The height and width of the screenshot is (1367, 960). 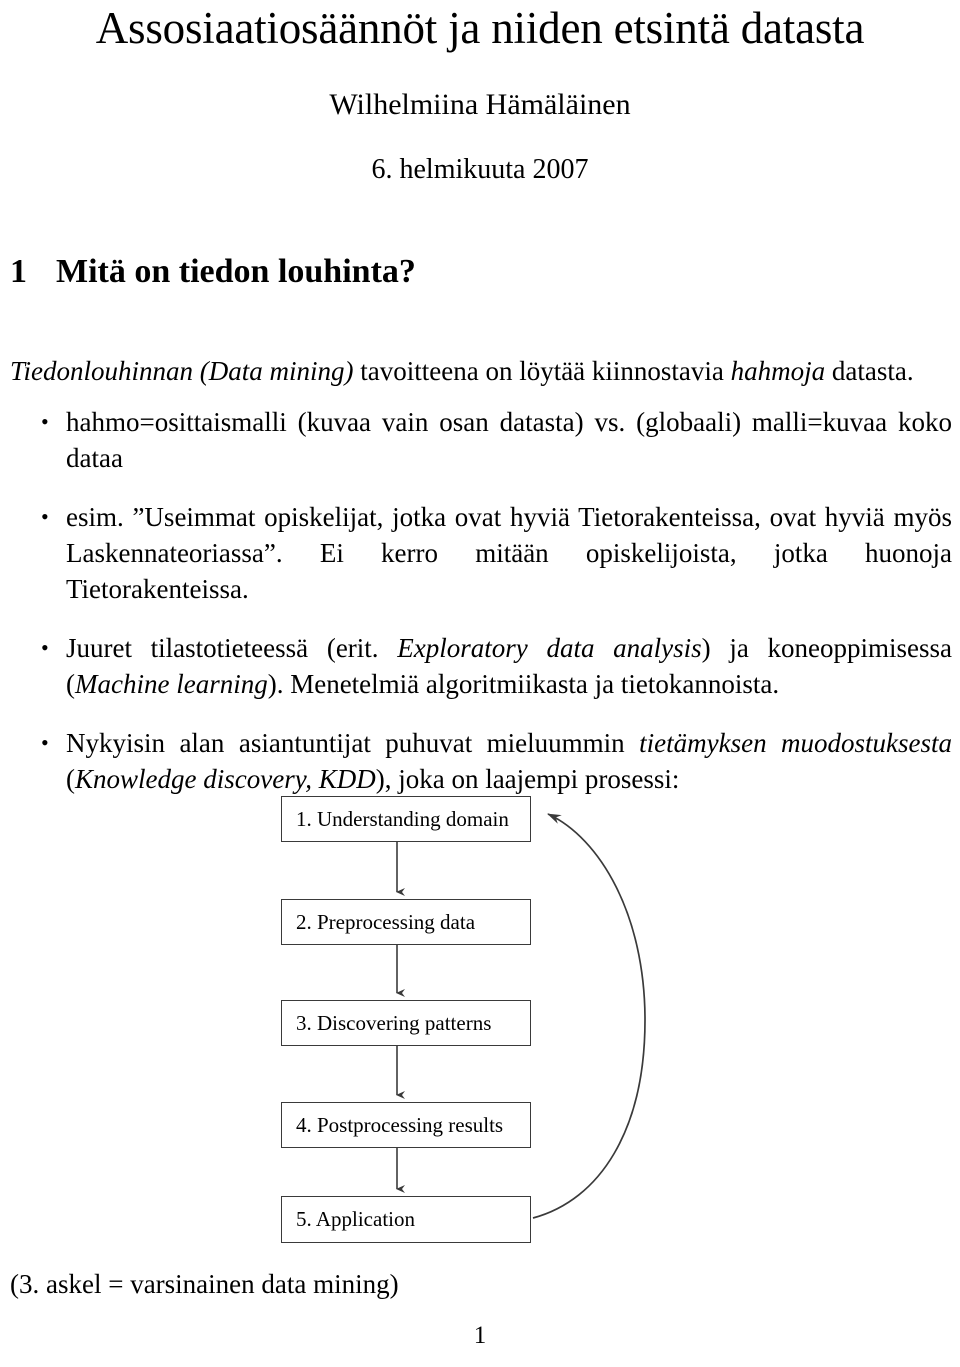 I want to click on flow-step-label: 5. Application, so click(x=355, y=1219).